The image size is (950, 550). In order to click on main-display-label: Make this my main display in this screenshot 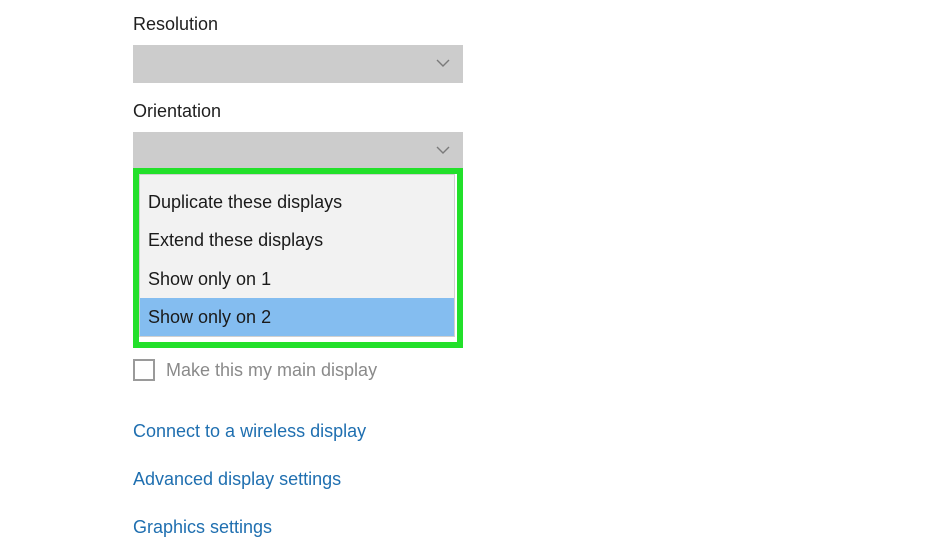, I will do `click(272, 370)`.